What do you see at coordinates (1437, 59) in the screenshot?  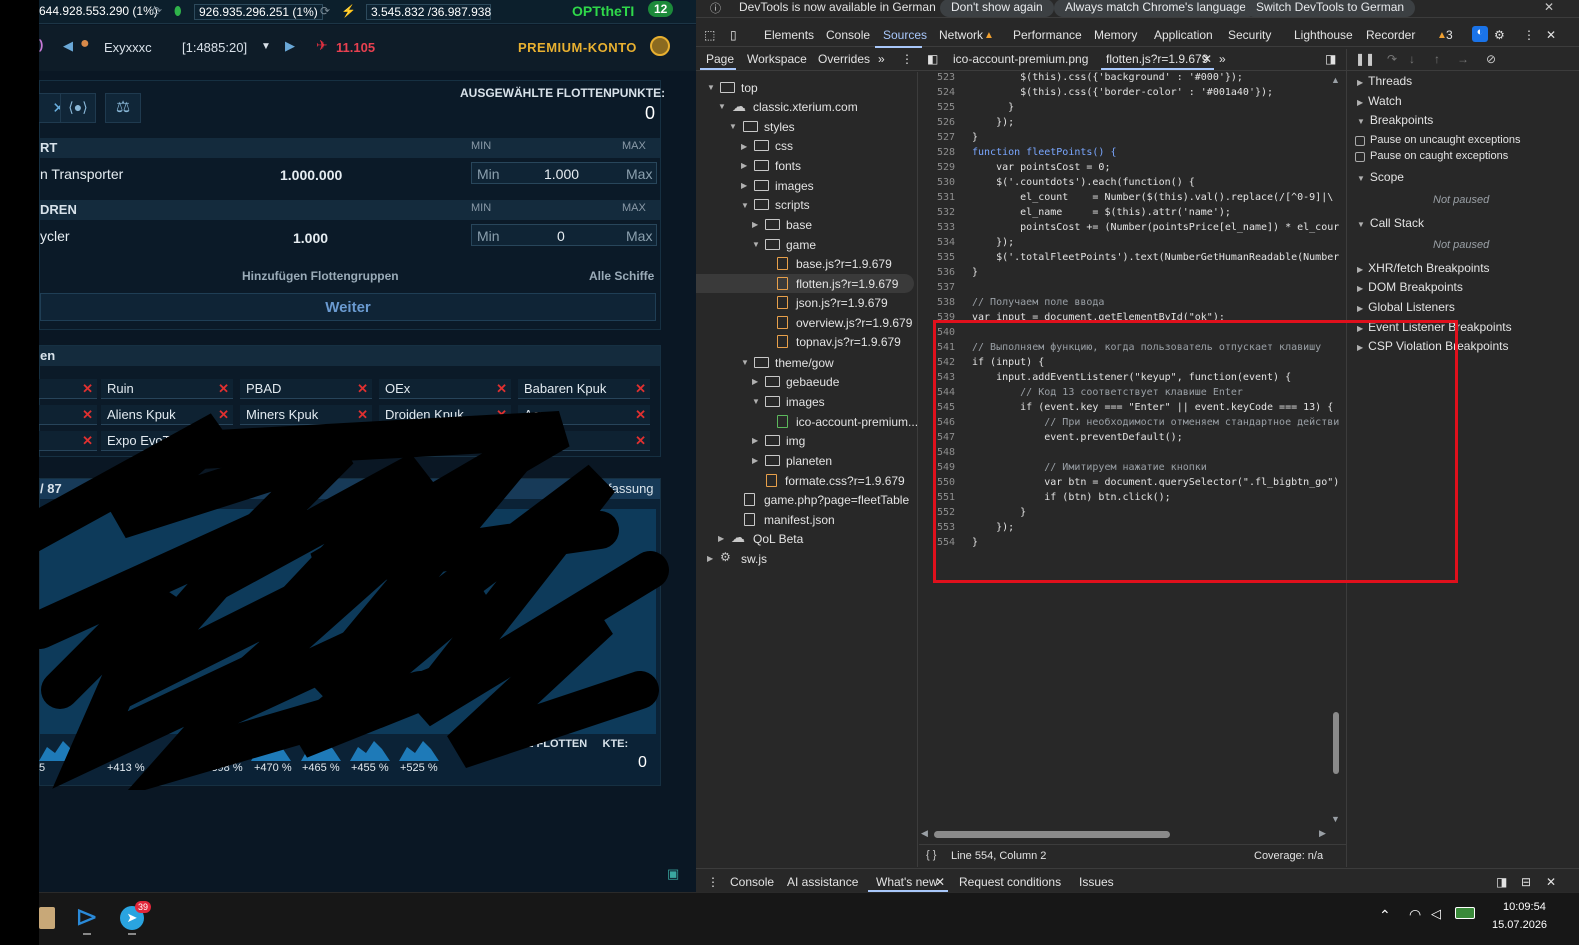 I see `step-out-icon: ↑` at bounding box center [1437, 59].